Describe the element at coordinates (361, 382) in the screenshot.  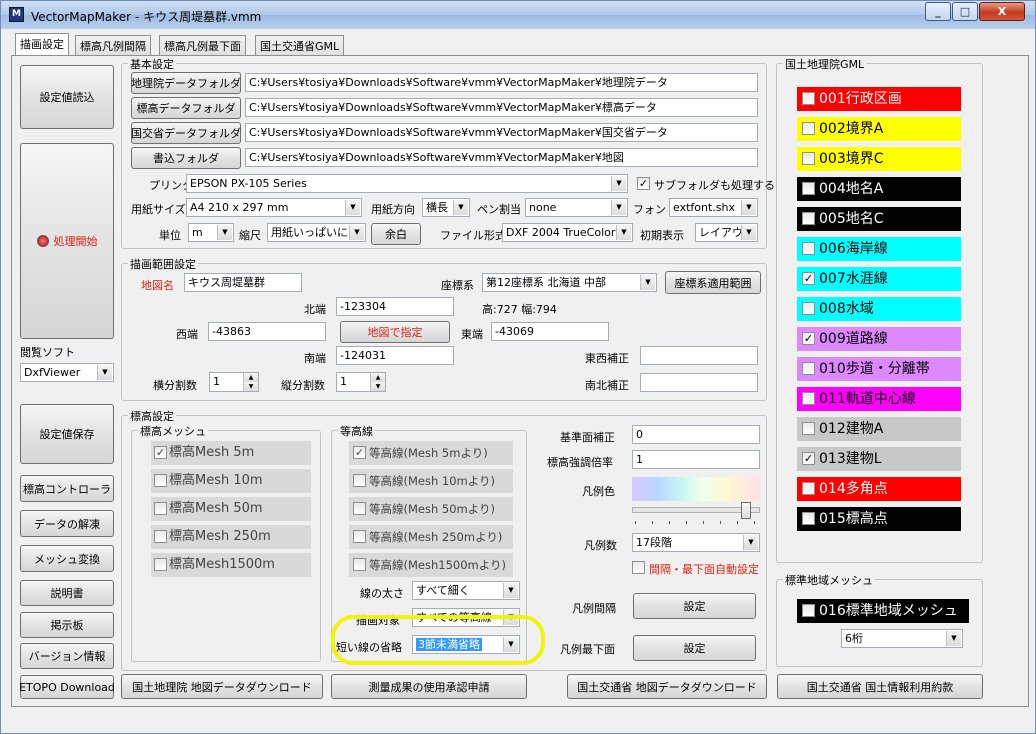
I see `v-divisions-spinner: 1 ▲ ▼` at that location.